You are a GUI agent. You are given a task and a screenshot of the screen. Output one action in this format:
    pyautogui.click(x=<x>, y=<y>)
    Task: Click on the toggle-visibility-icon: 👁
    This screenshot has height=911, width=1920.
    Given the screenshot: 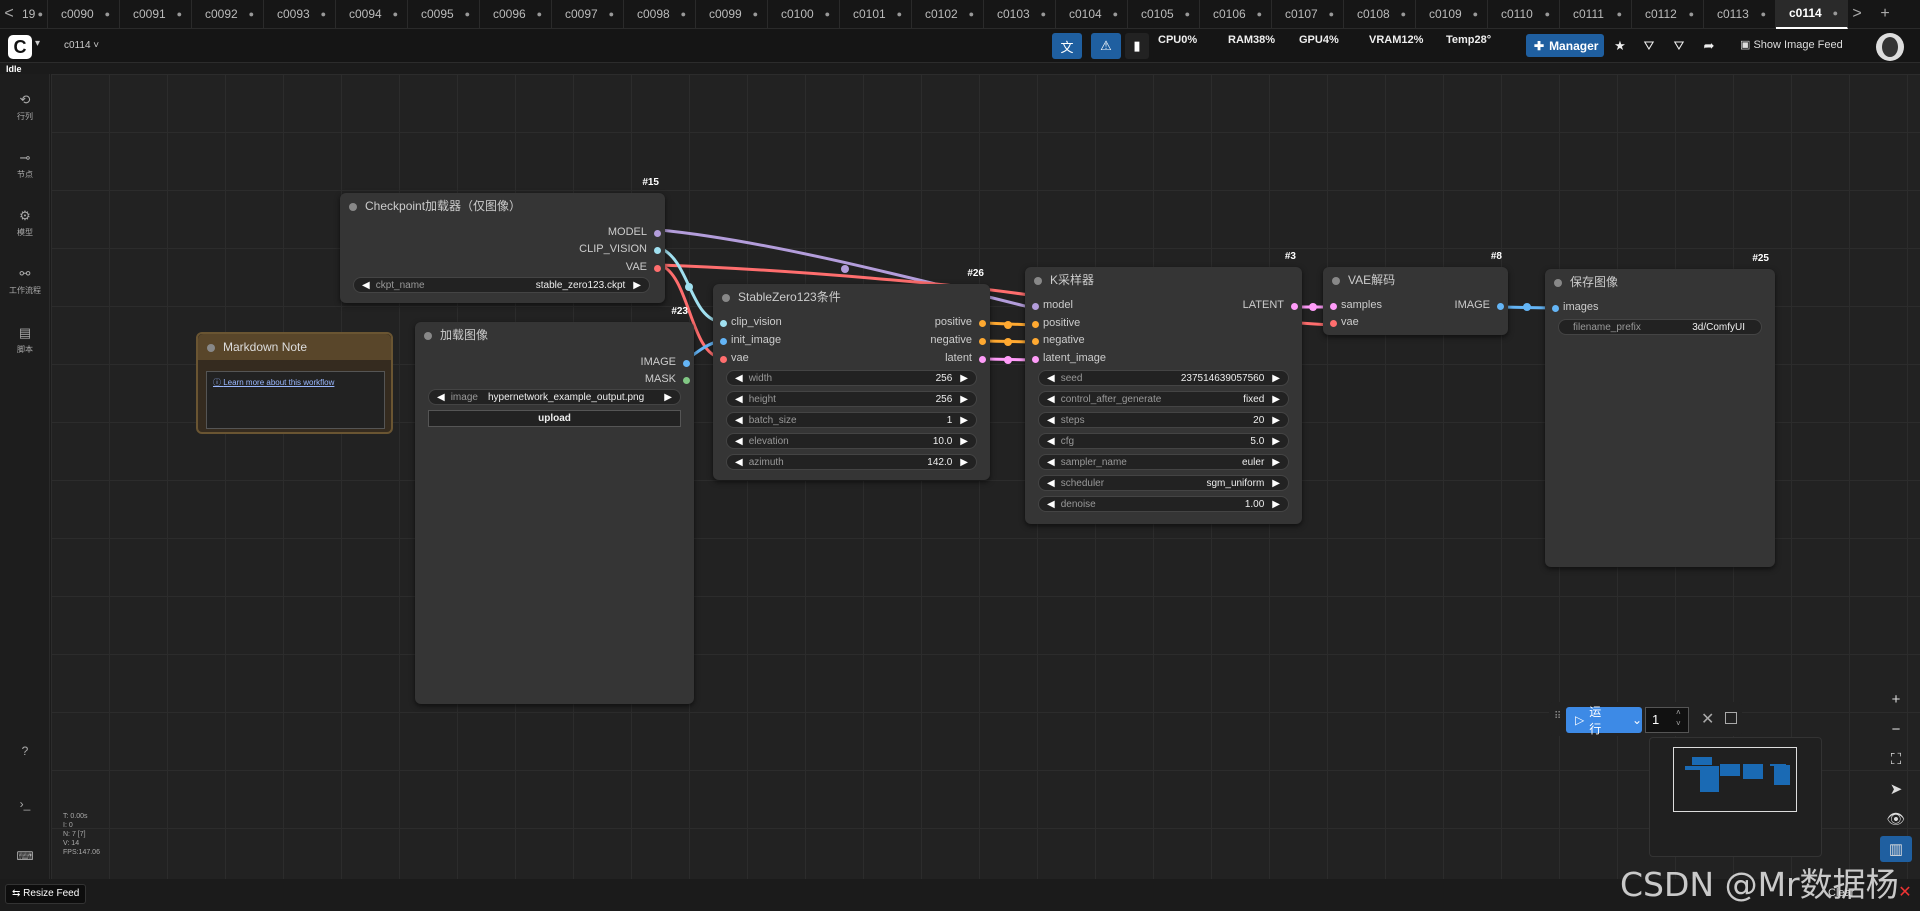 What is the action you would take?
    pyautogui.click(x=1896, y=819)
    